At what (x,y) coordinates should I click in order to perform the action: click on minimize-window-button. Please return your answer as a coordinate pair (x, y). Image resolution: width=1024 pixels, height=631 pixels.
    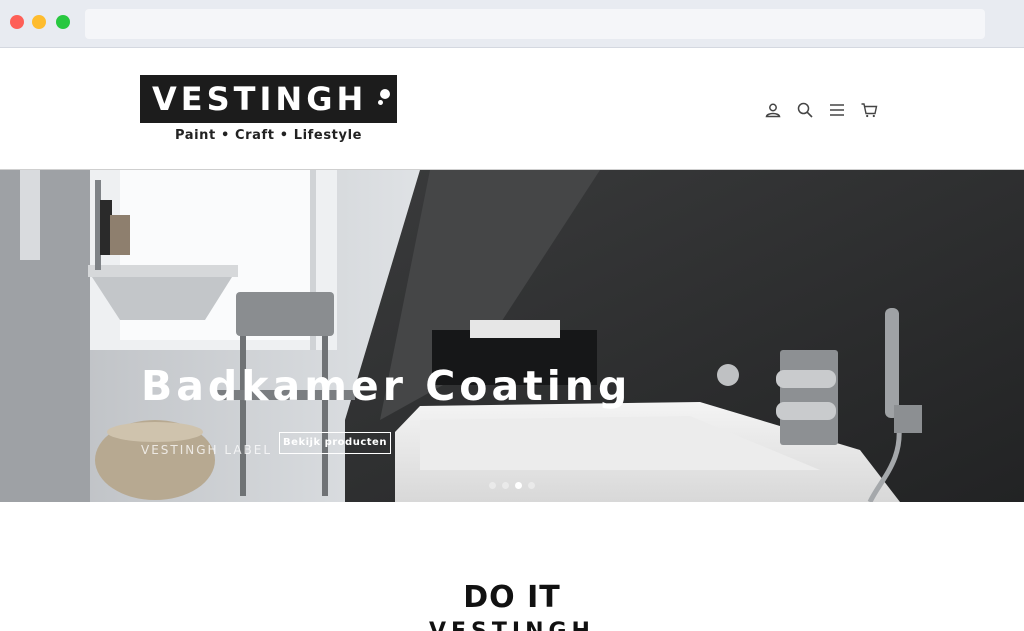
    Looking at the image, I should click on (39, 22).